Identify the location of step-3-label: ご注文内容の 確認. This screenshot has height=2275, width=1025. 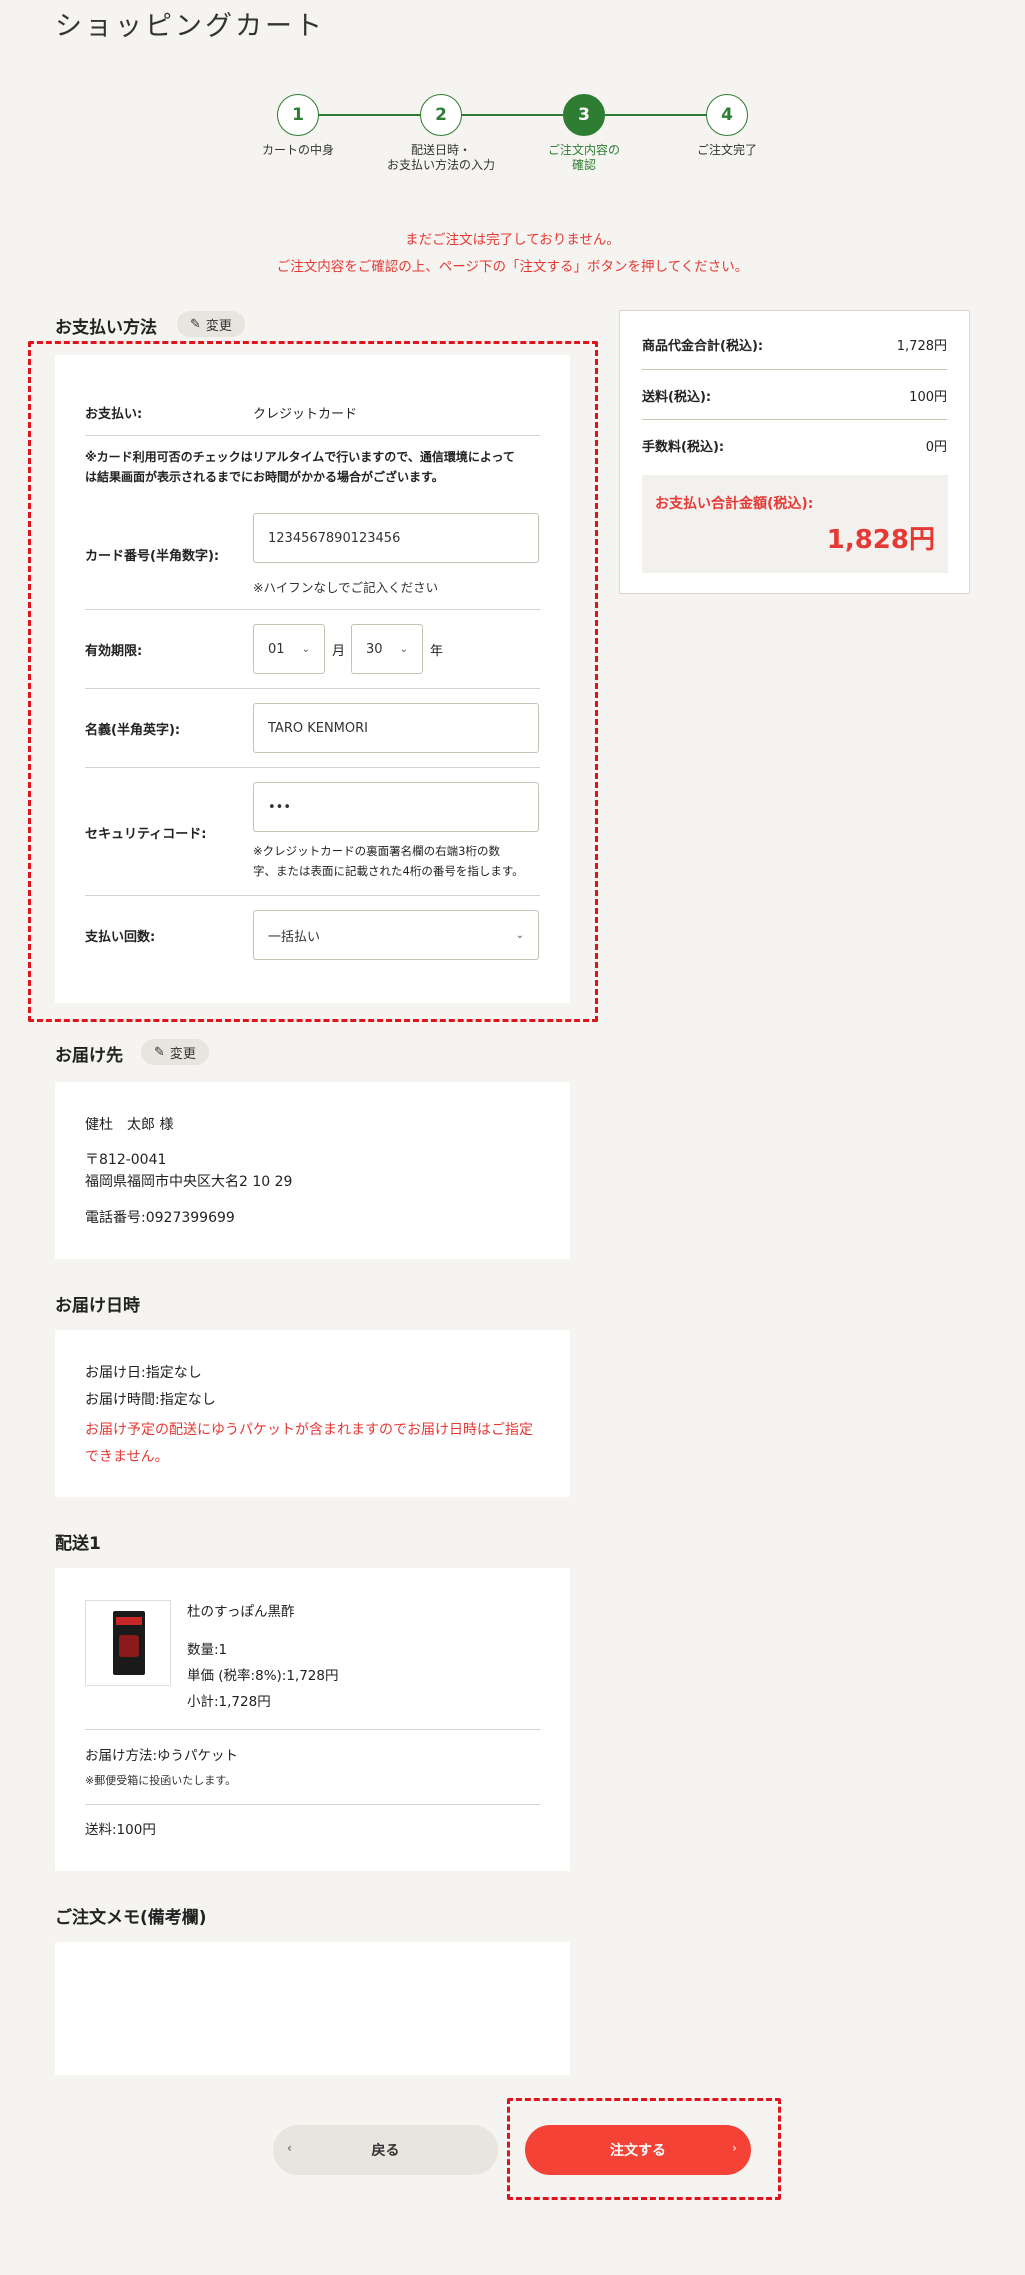
(583, 157).